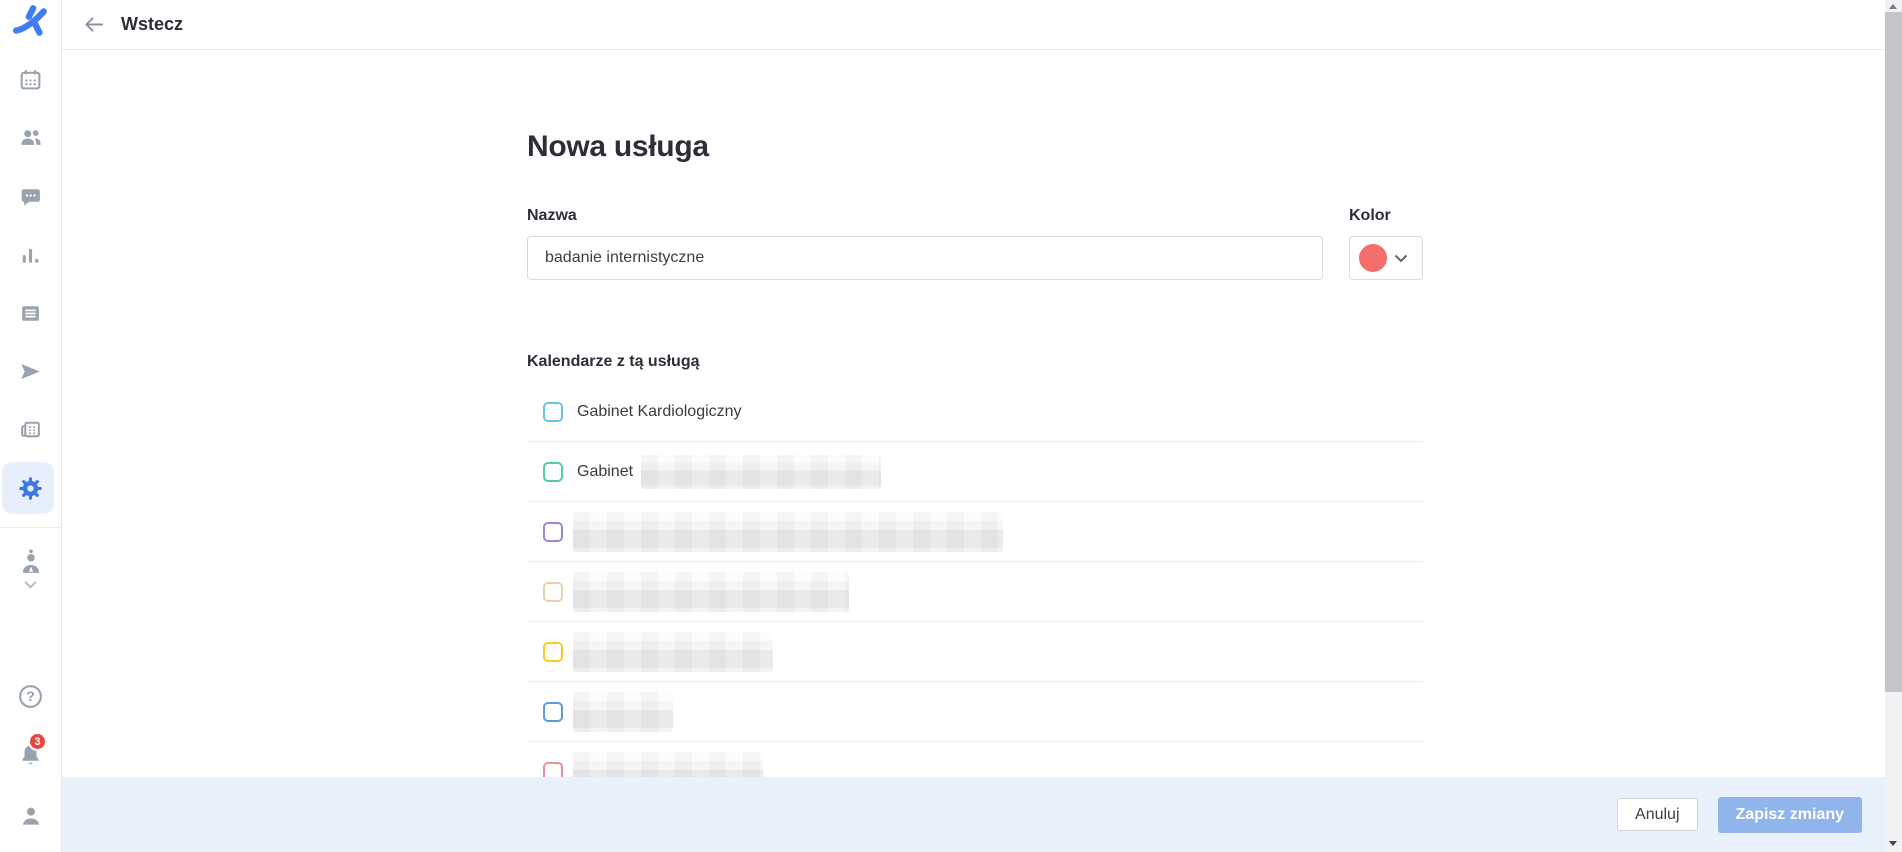  What do you see at coordinates (37, 741) in the screenshot?
I see `notification-badge: 3` at bounding box center [37, 741].